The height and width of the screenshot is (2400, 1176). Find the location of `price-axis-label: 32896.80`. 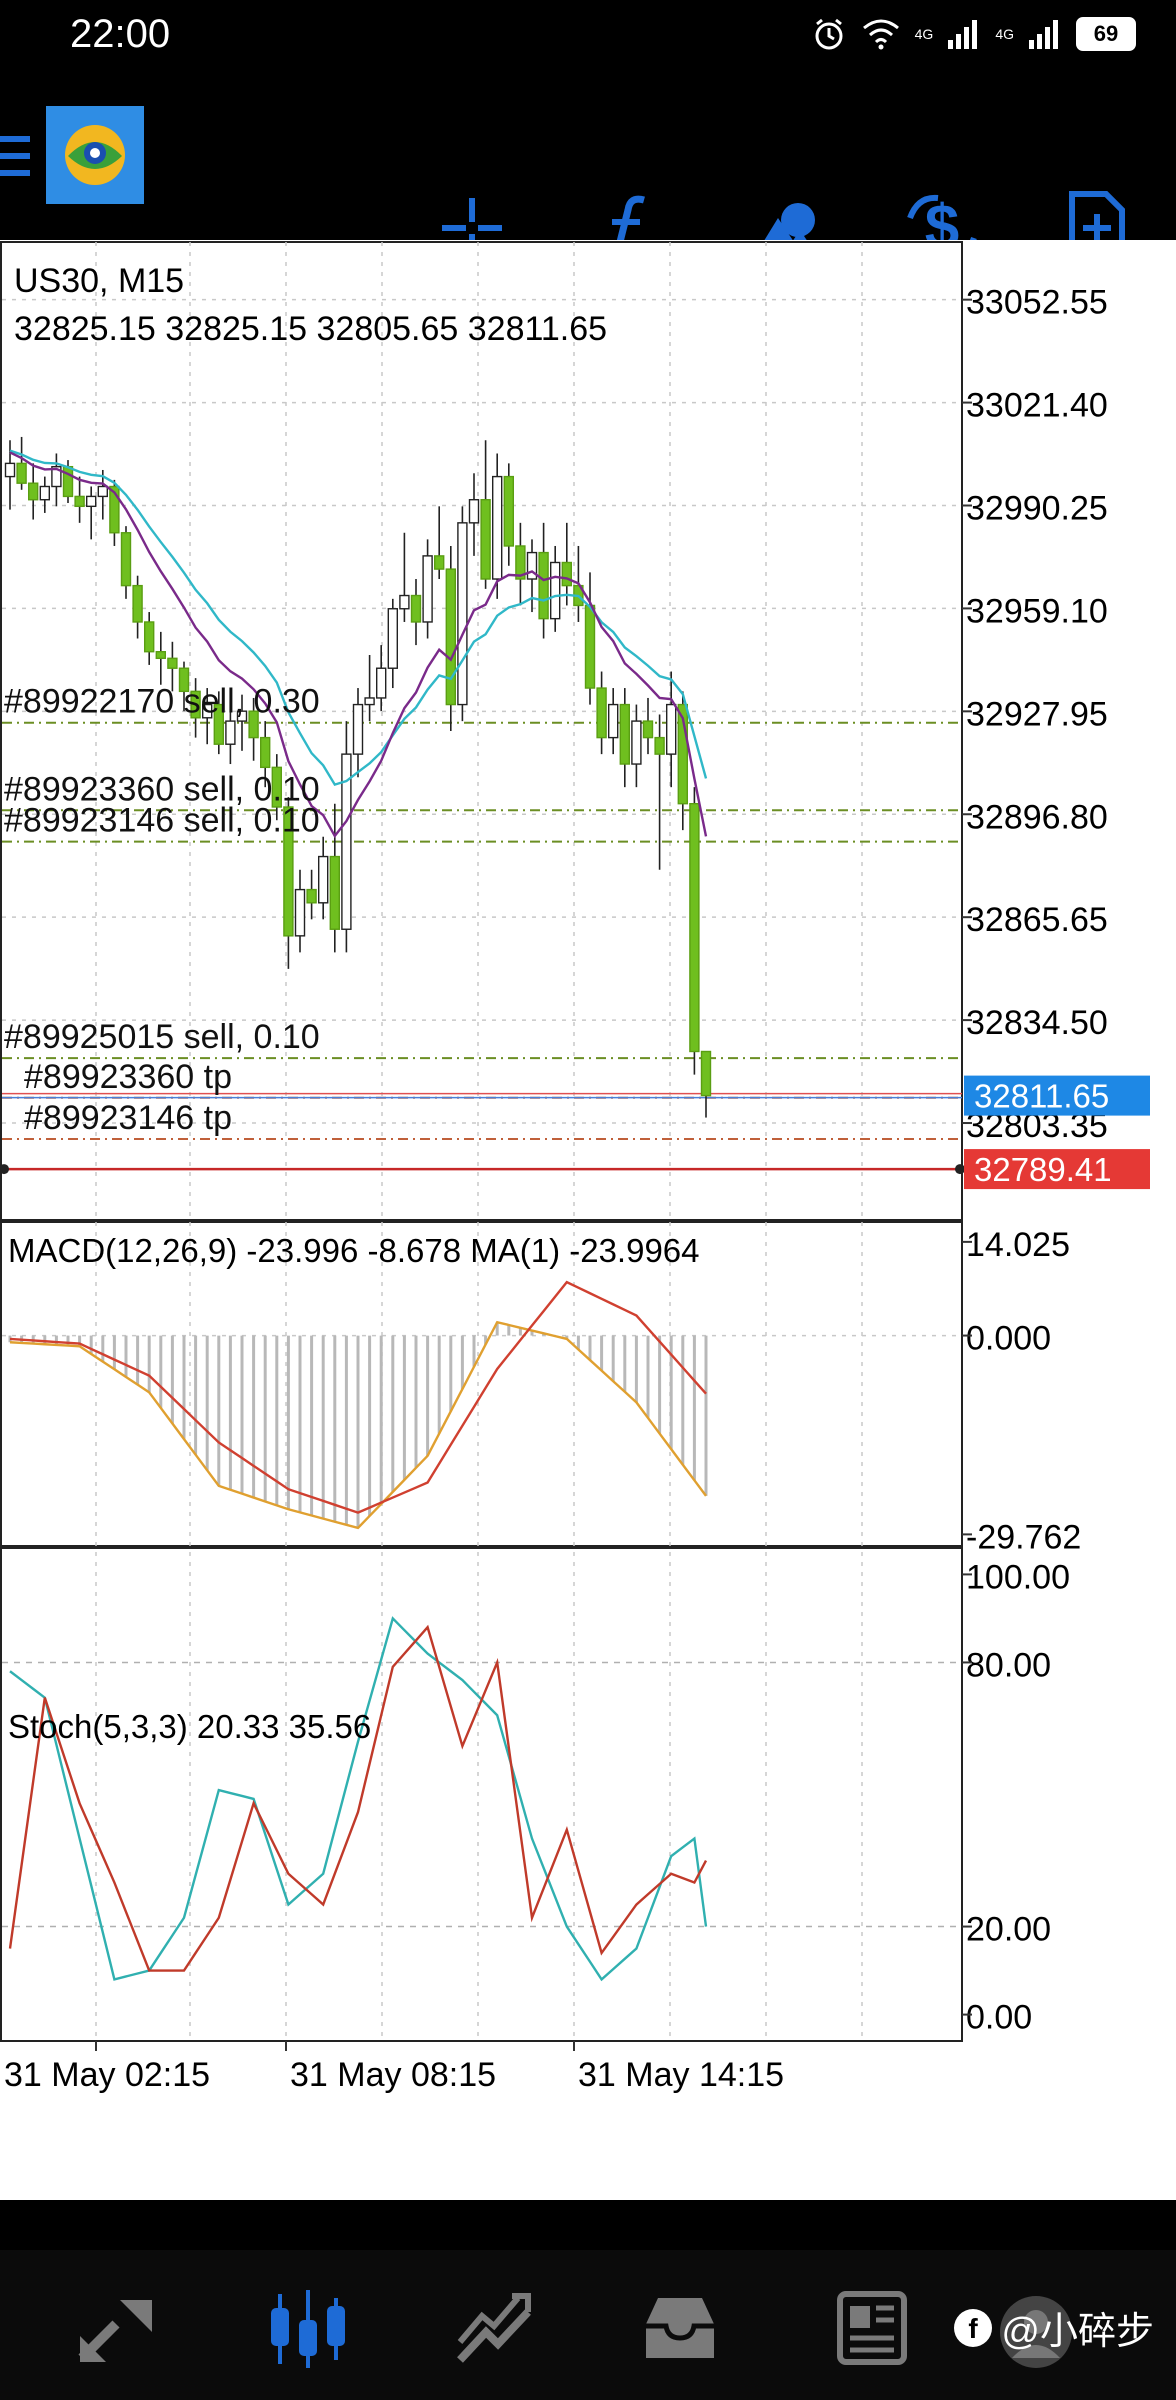

price-axis-label: 32896.80 is located at coordinates (1037, 817).